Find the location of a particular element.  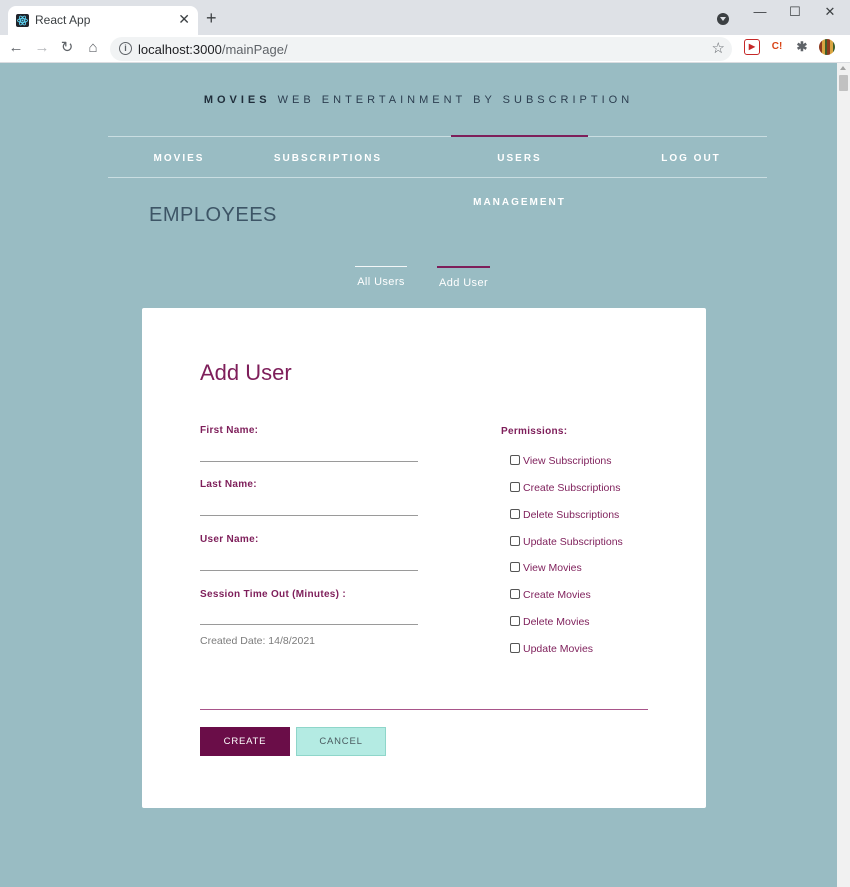

url-text: localhost:3000/mainPage/ is located at coordinates (213, 49).